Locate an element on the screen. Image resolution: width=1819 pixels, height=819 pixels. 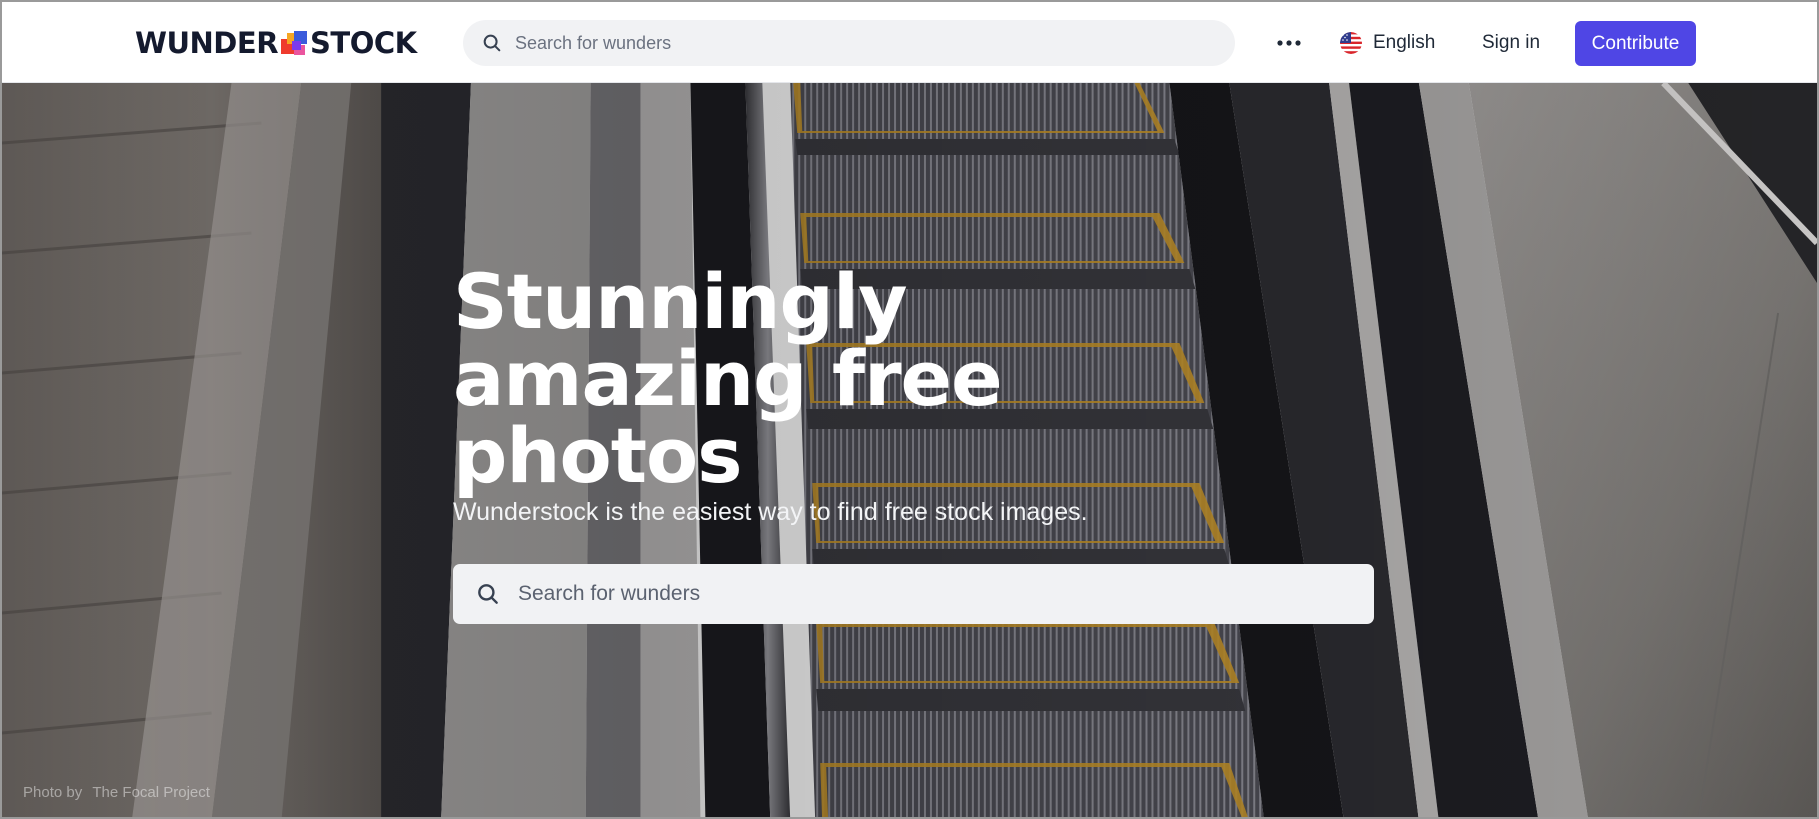
hero-headline: Stunningly amazing free photos is located at coordinates (728, 378).